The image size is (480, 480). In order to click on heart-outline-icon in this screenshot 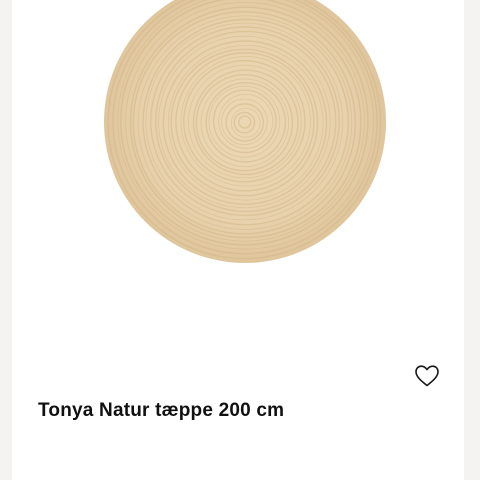, I will do `click(427, 376)`.